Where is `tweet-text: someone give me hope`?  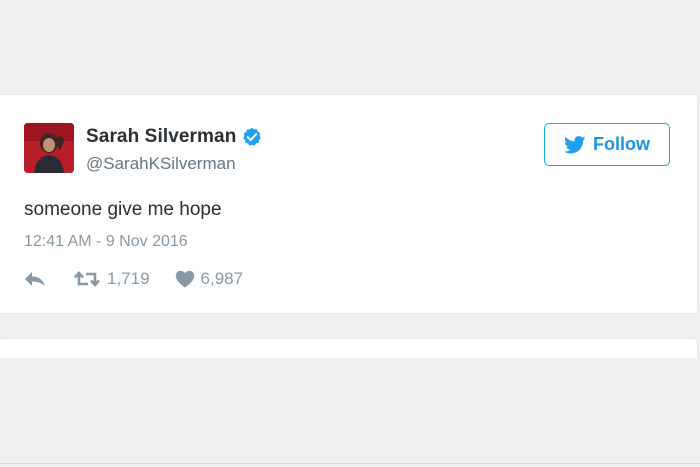 tweet-text: someone give me hope is located at coordinates (123, 209).